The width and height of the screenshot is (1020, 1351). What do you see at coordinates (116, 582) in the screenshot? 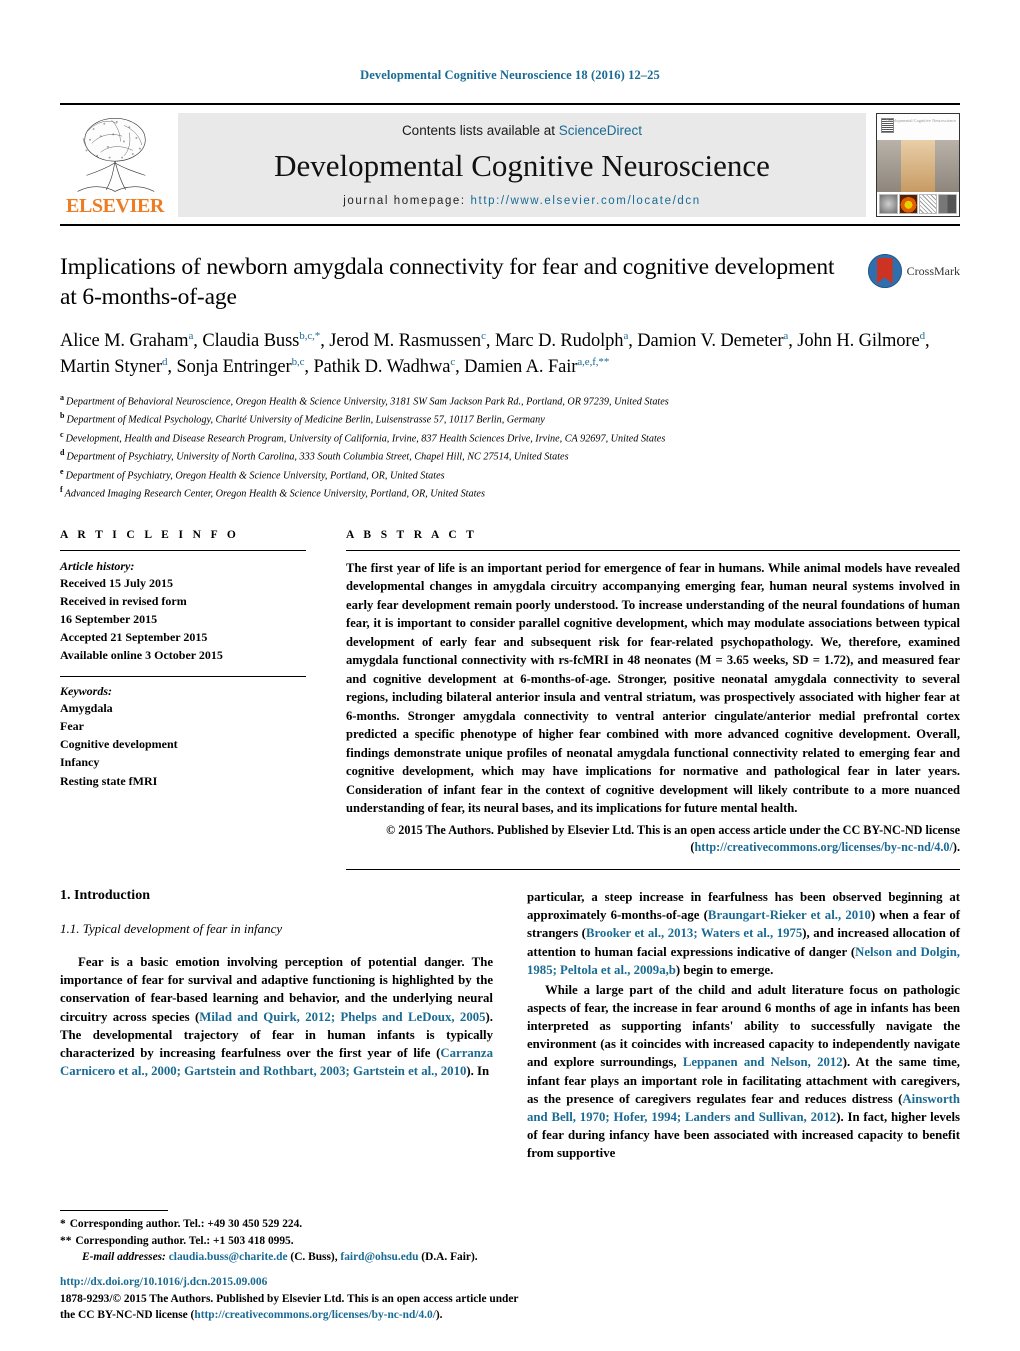
I see `article-history-item: Received 15 July 2015` at bounding box center [116, 582].